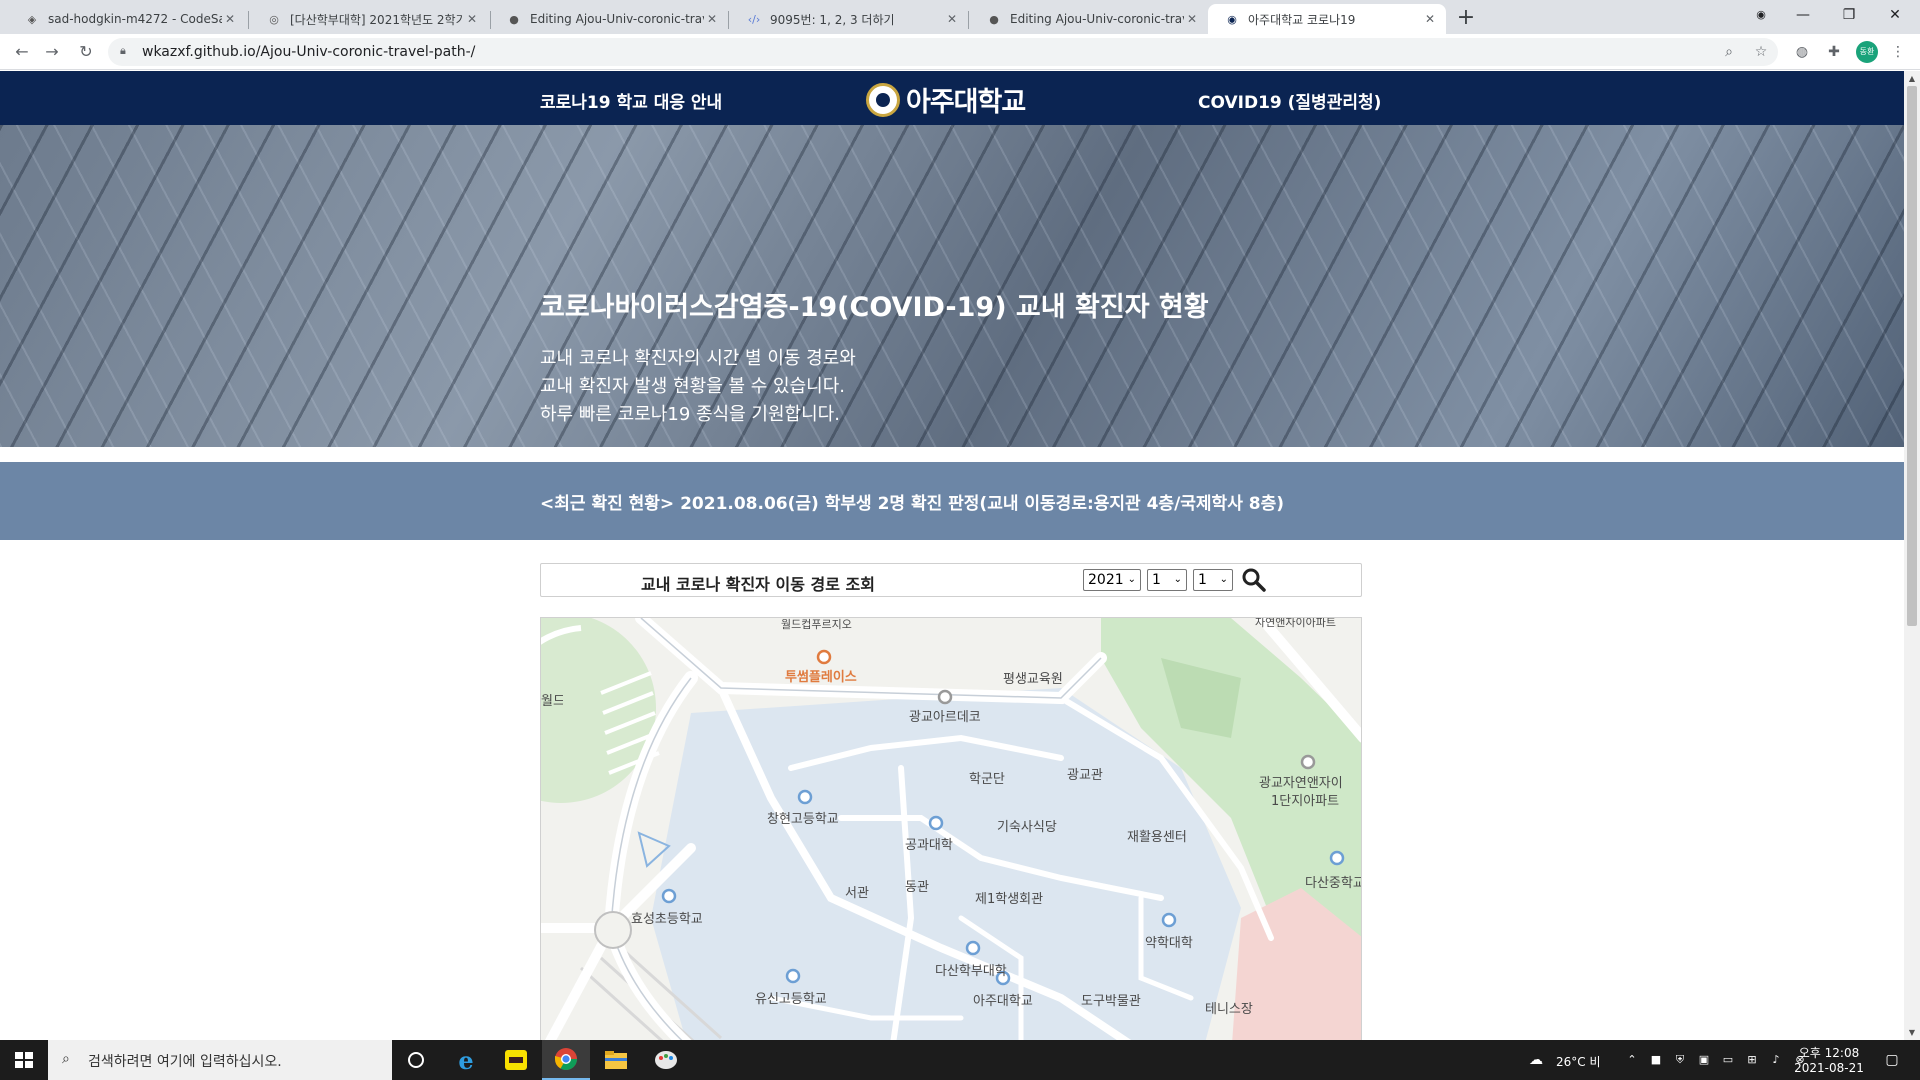 The image size is (1920, 1080). What do you see at coordinates (803, 819) in the screenshot?
I see `map-label: 창현고등학교` at bounding box center [803, 819].